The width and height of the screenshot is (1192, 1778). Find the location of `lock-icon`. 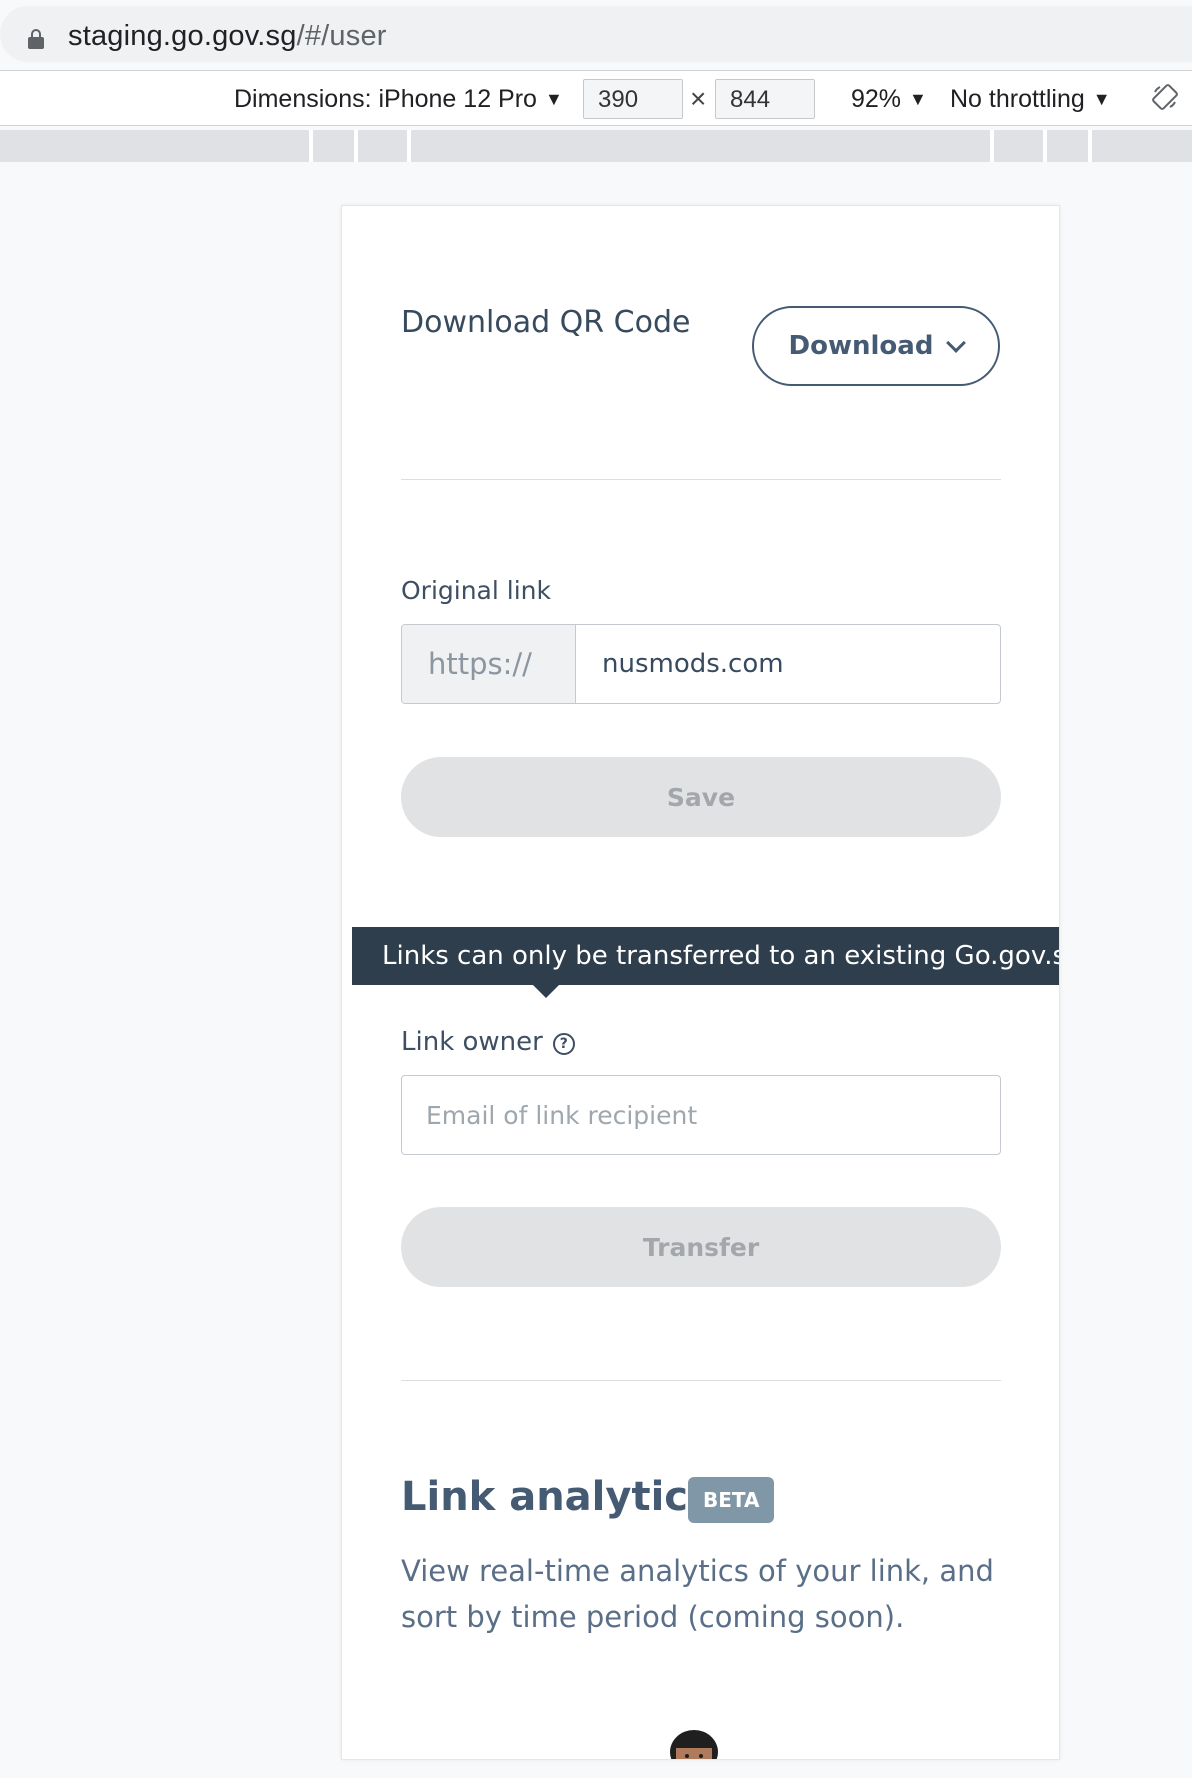

lock-icon is located at coordinates (36, 39).